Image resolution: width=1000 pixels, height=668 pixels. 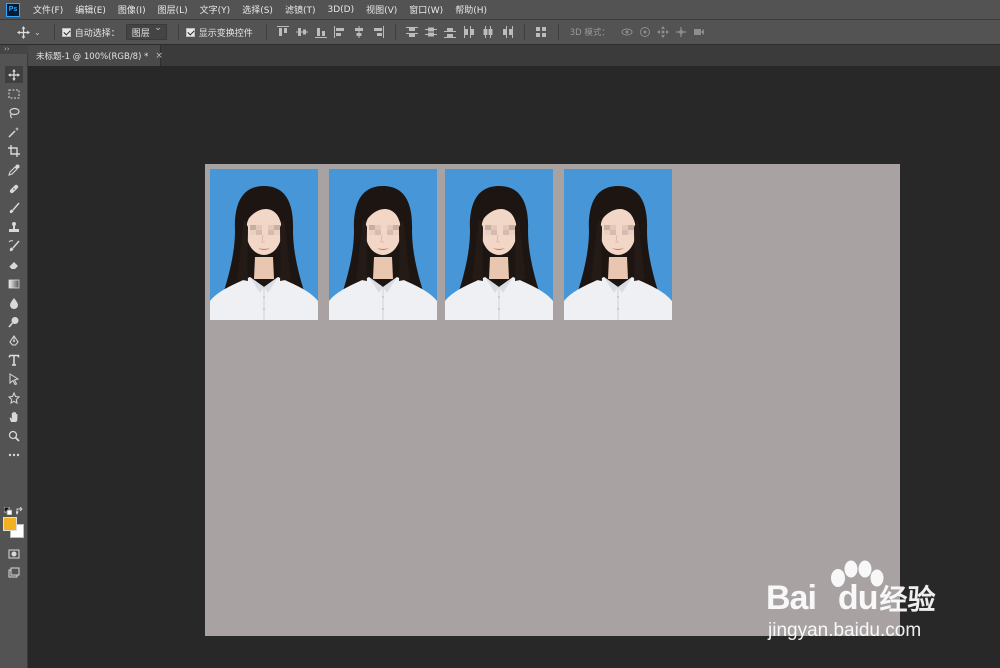 What do you see at coordinates (14, 454) in the screenshot?
I see `more-tools-icon` at bounding box center [14, 454].